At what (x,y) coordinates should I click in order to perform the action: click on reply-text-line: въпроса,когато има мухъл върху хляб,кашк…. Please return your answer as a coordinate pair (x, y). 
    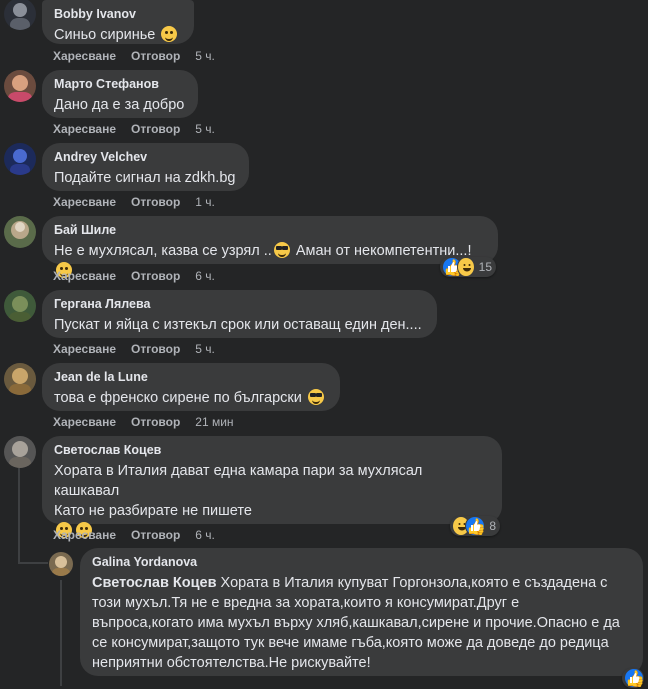
    Looking at the image, I should click on (356, 623).